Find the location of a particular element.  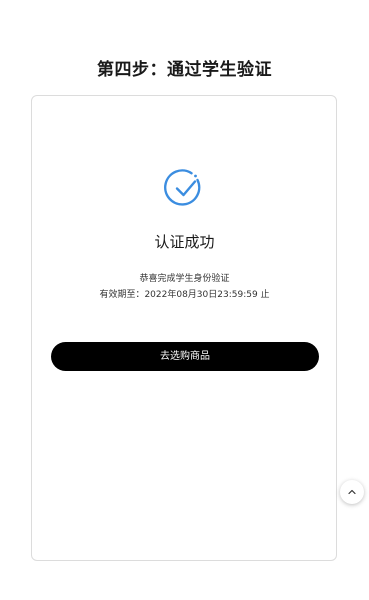

success-title: 认证成功 is located at coordinates (184, 242).